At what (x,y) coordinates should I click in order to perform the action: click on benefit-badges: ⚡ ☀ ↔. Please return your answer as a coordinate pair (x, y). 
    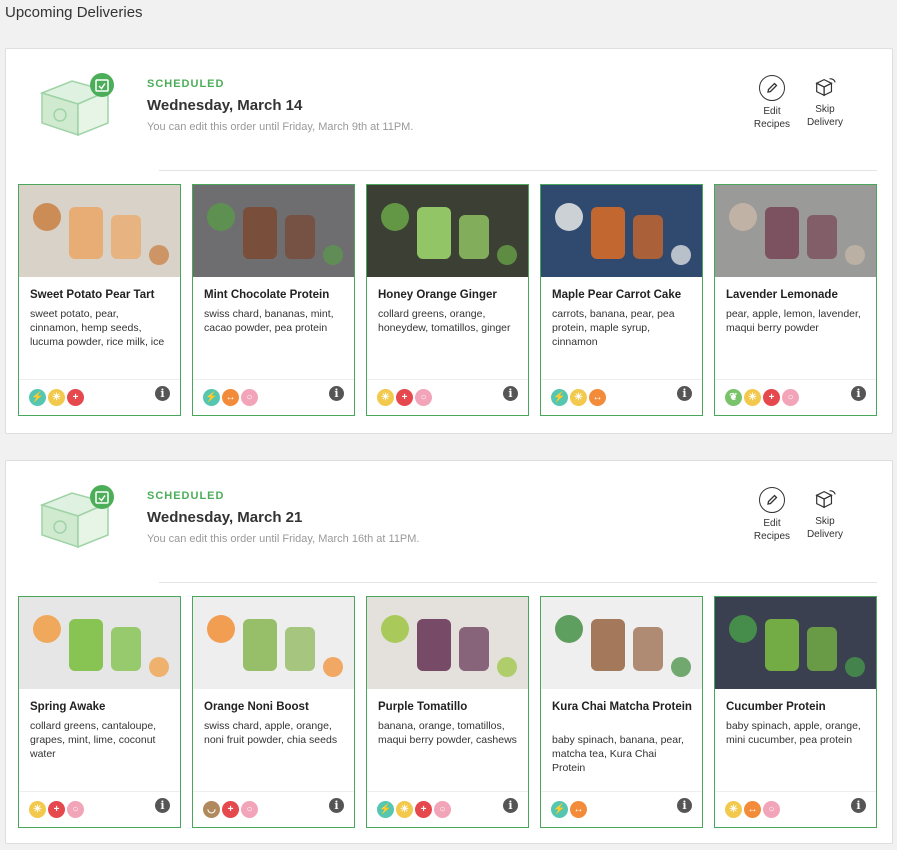
    Looking at the image, I should click on (578, 397).